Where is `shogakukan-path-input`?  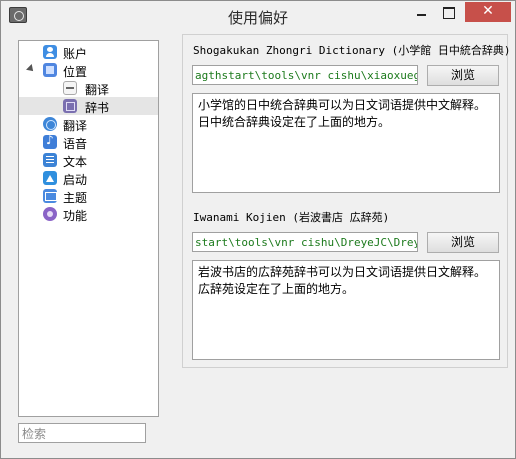 shogakukan-path-input is located at coordinates (305, 75).